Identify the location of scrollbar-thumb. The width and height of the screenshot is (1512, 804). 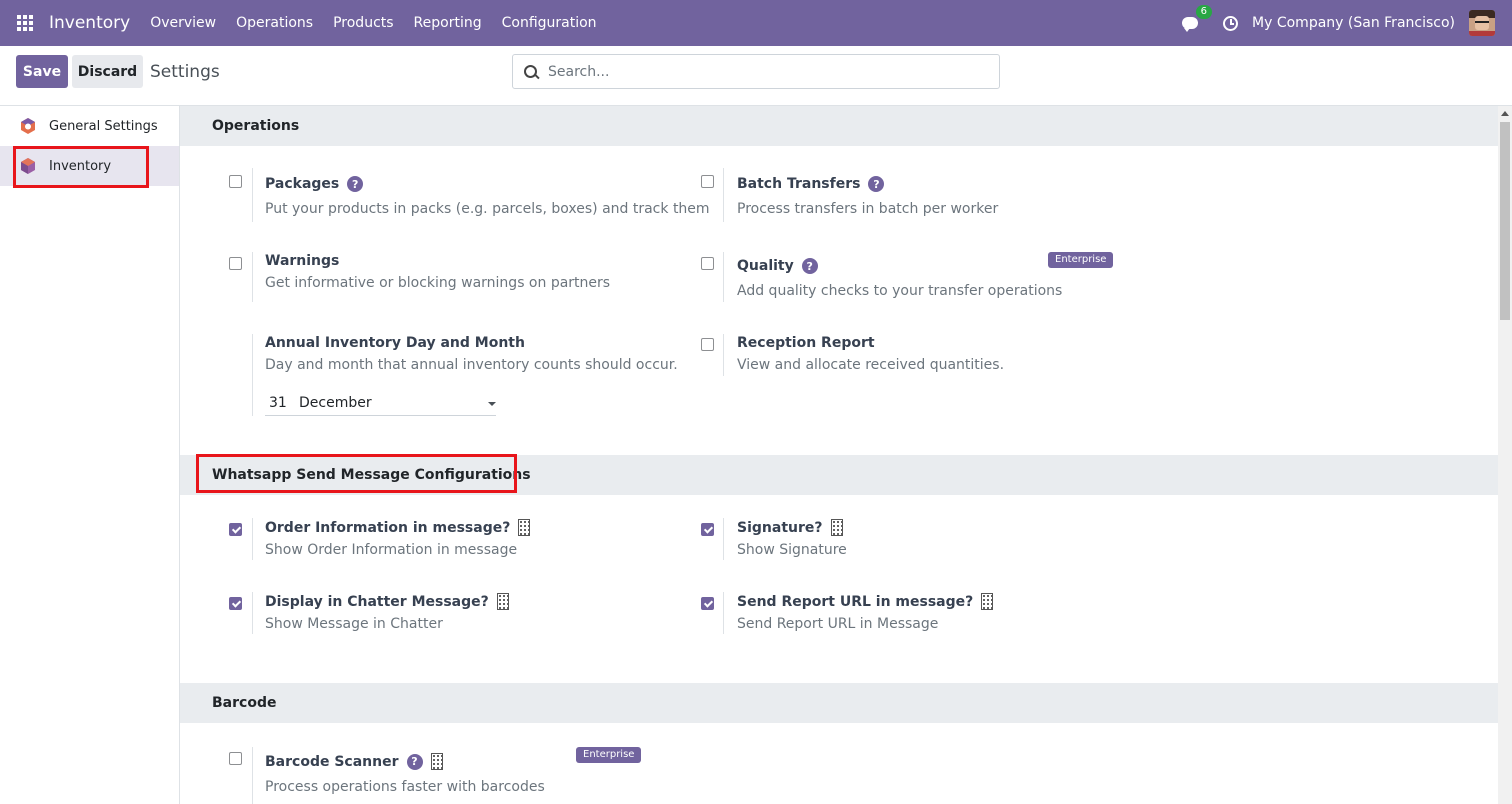
(1505, 221).